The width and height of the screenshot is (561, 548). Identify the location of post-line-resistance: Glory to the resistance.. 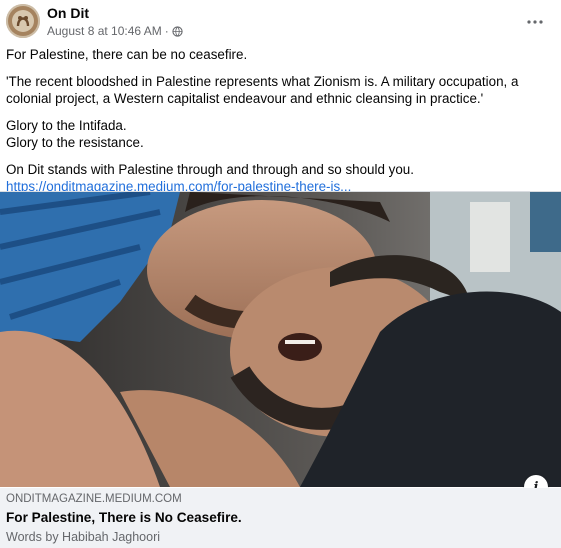
(75, 142).